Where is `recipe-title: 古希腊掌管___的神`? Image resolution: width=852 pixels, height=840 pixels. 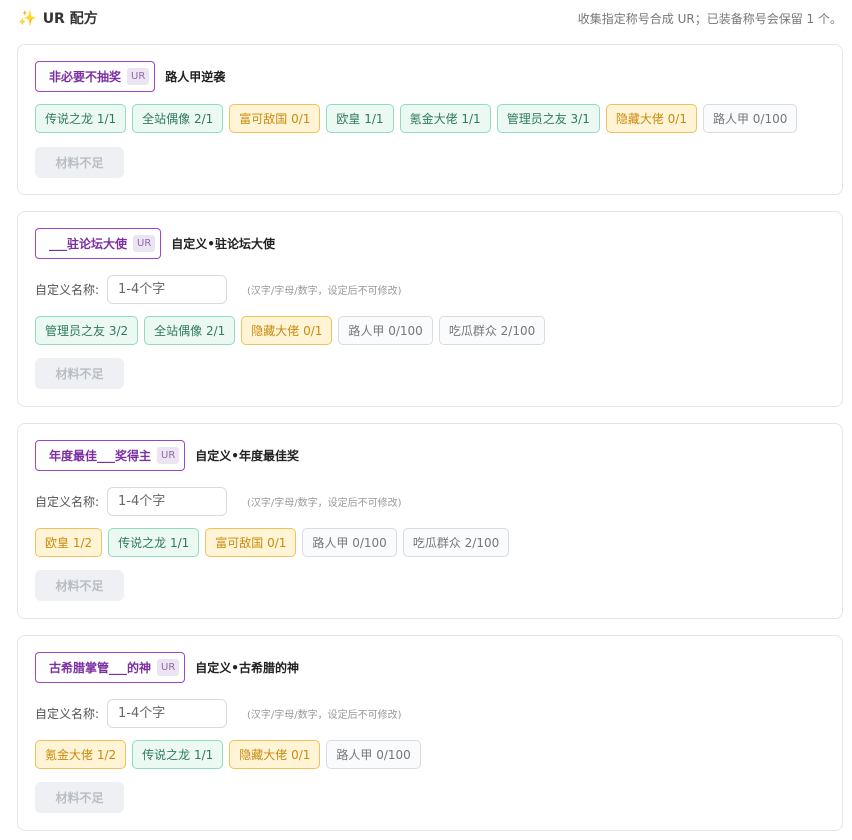
recipe-title: 古希腊掌管___的神 is located at coordinates (100, 668).